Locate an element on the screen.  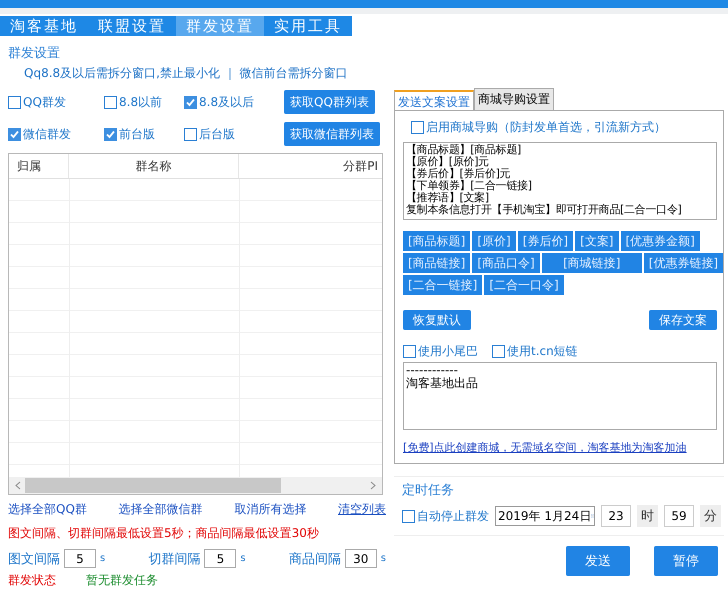
date-picker: 2019年 1月24日 is located at coordinates (545, 516).